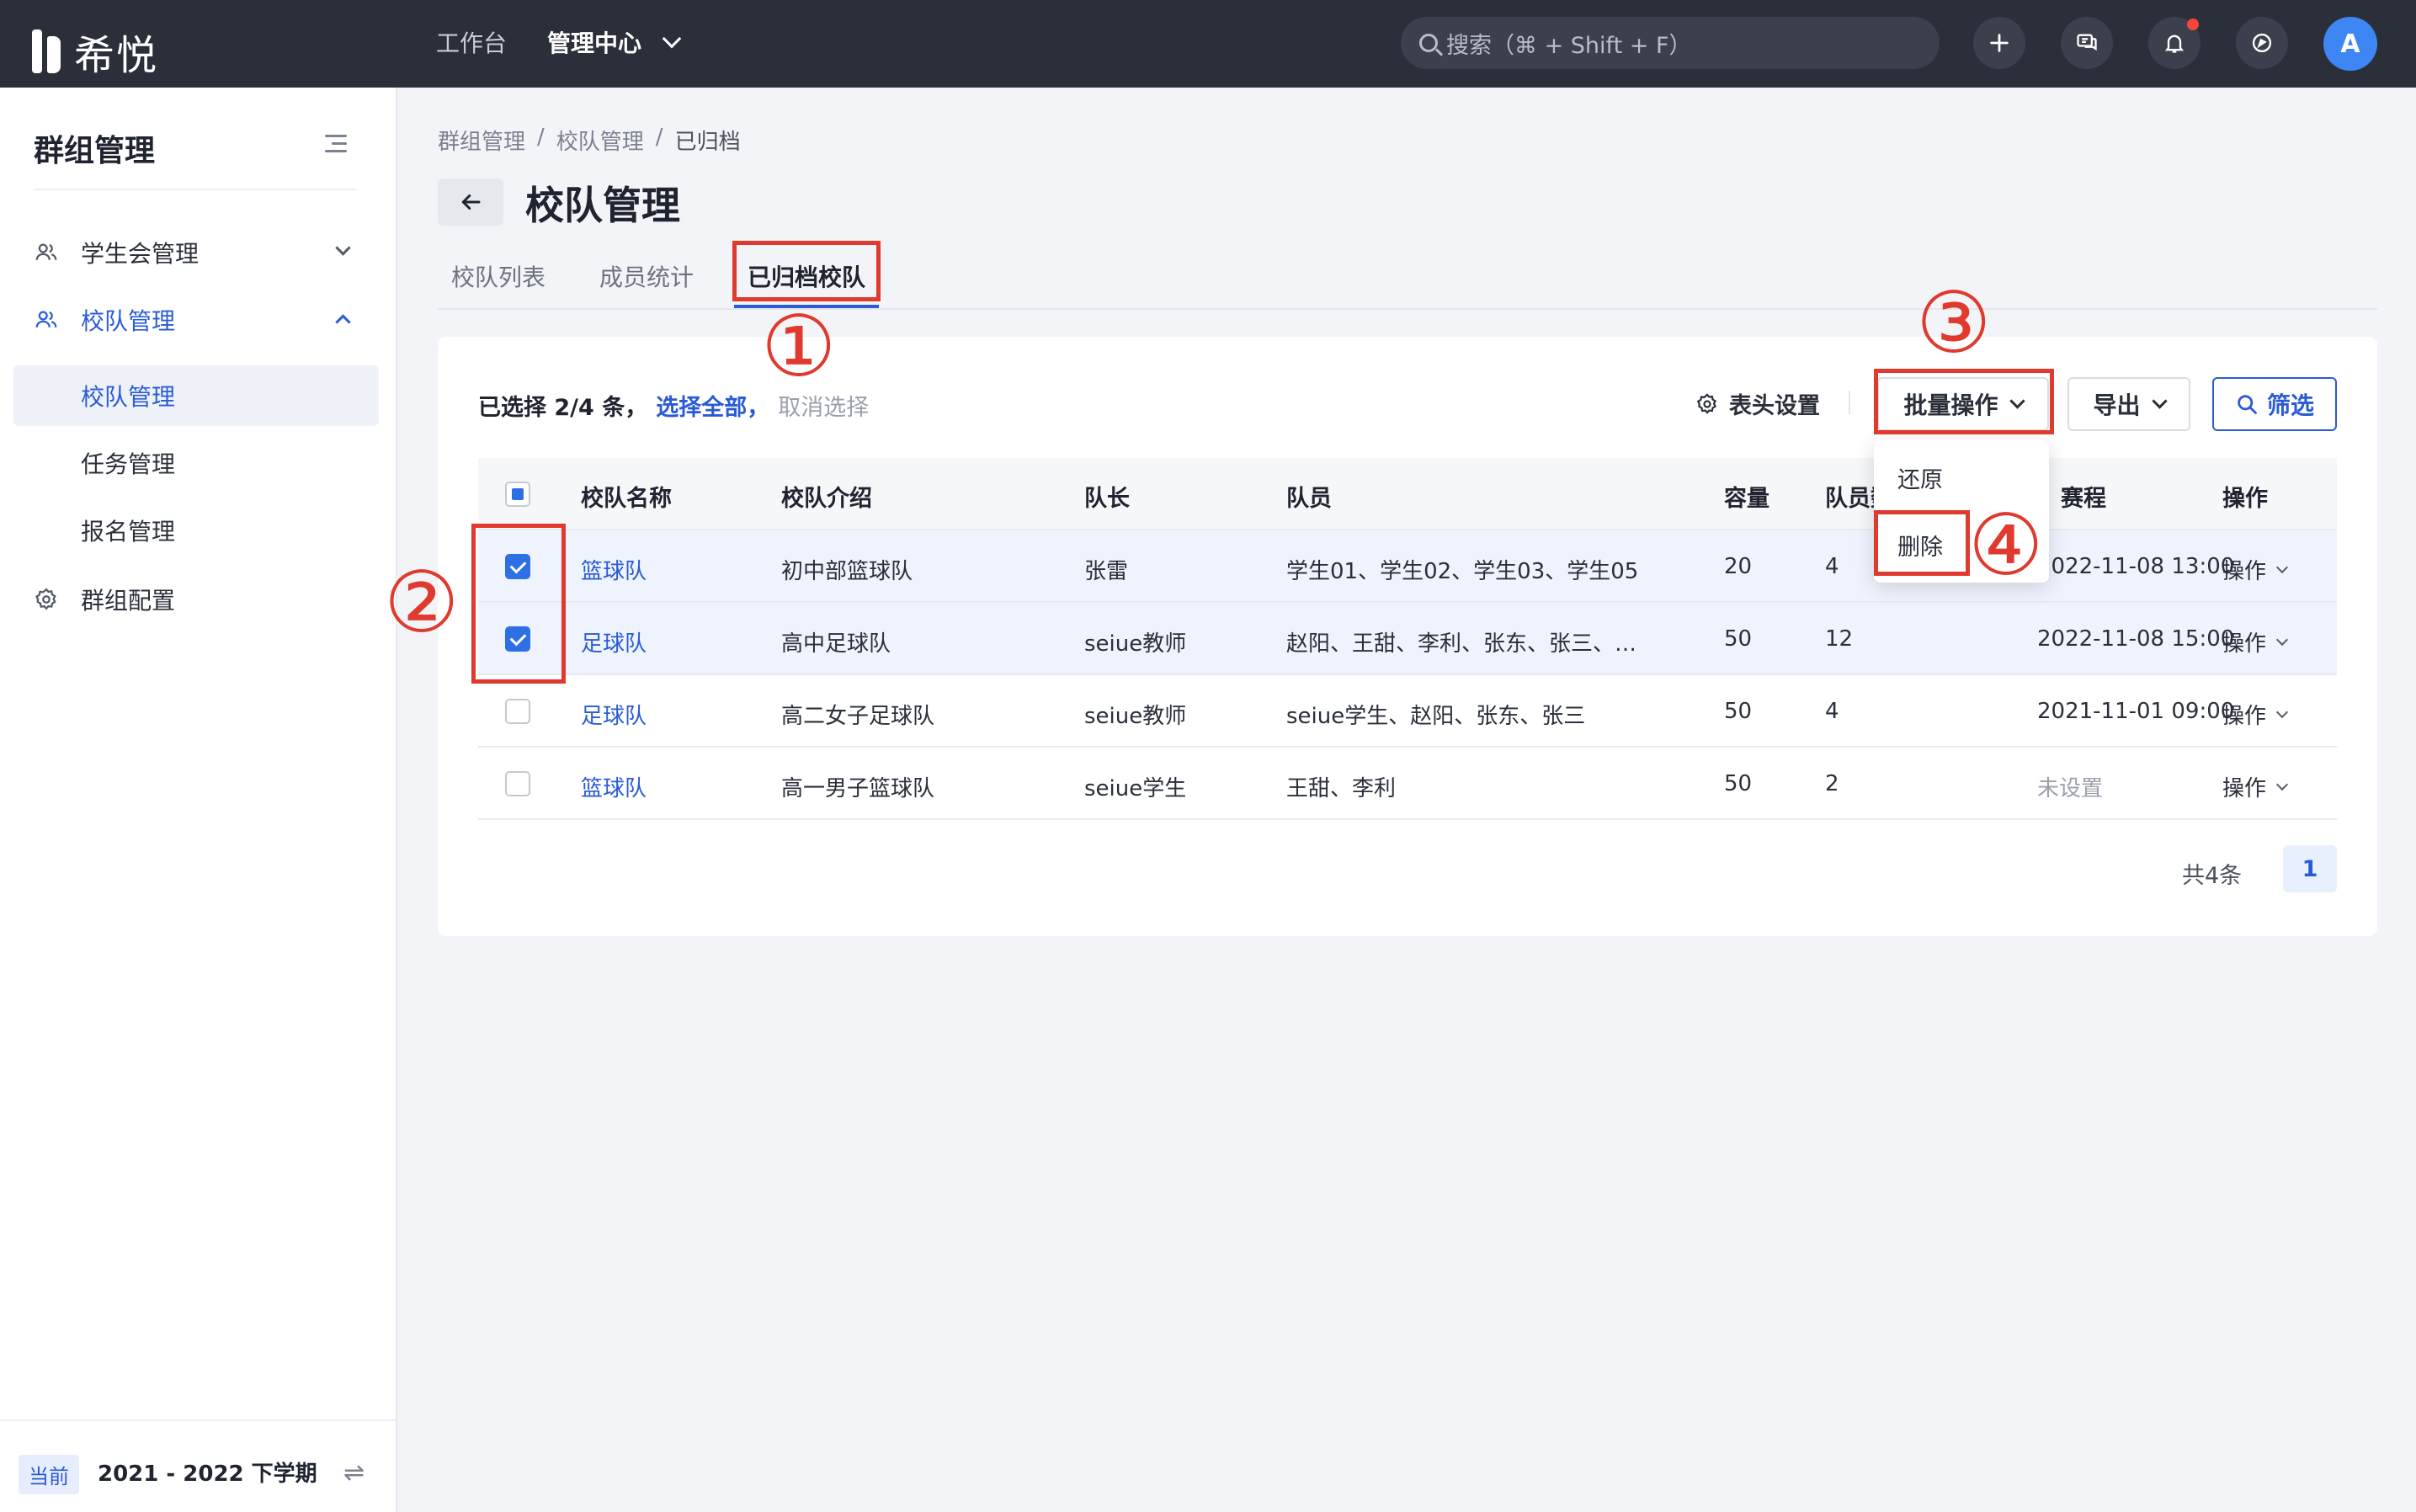 This screenshot has height=1512, width=2416. I want to click on pagination-page: 1, so click(2310, 869).